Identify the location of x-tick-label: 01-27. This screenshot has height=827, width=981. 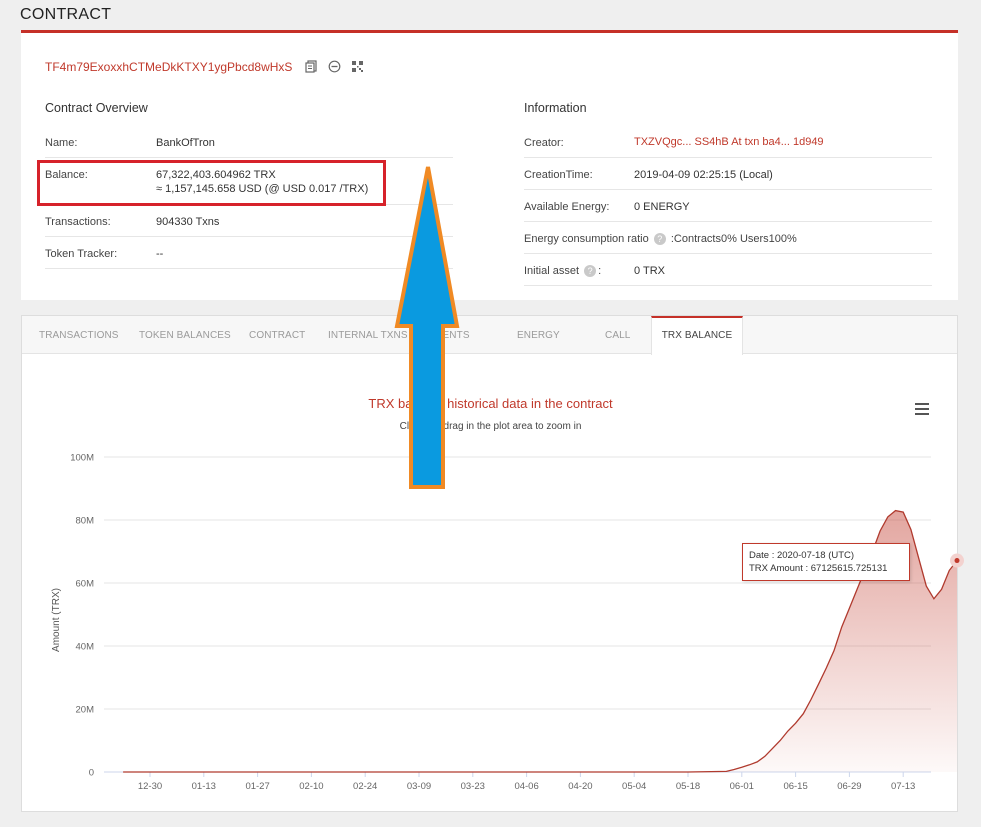
(257, 786).